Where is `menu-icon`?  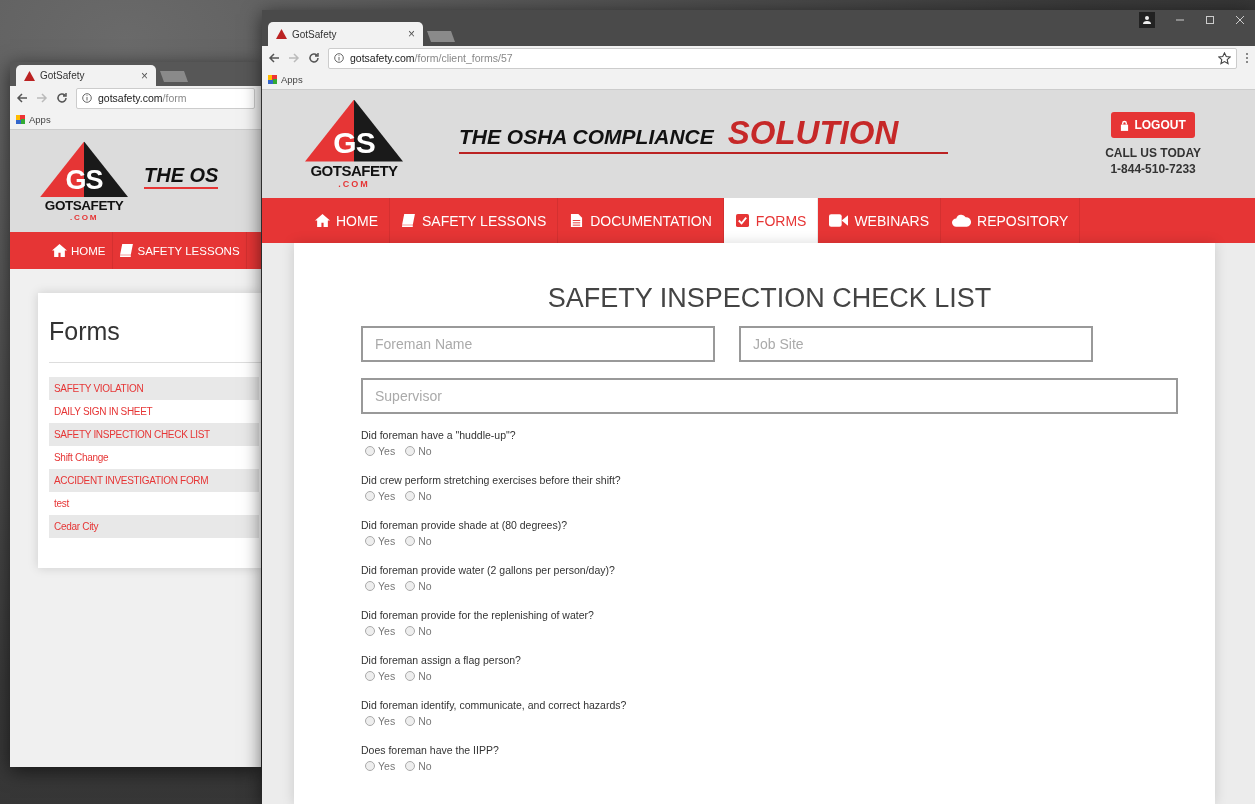
menu-icon is located at coordinates (1247, 58).